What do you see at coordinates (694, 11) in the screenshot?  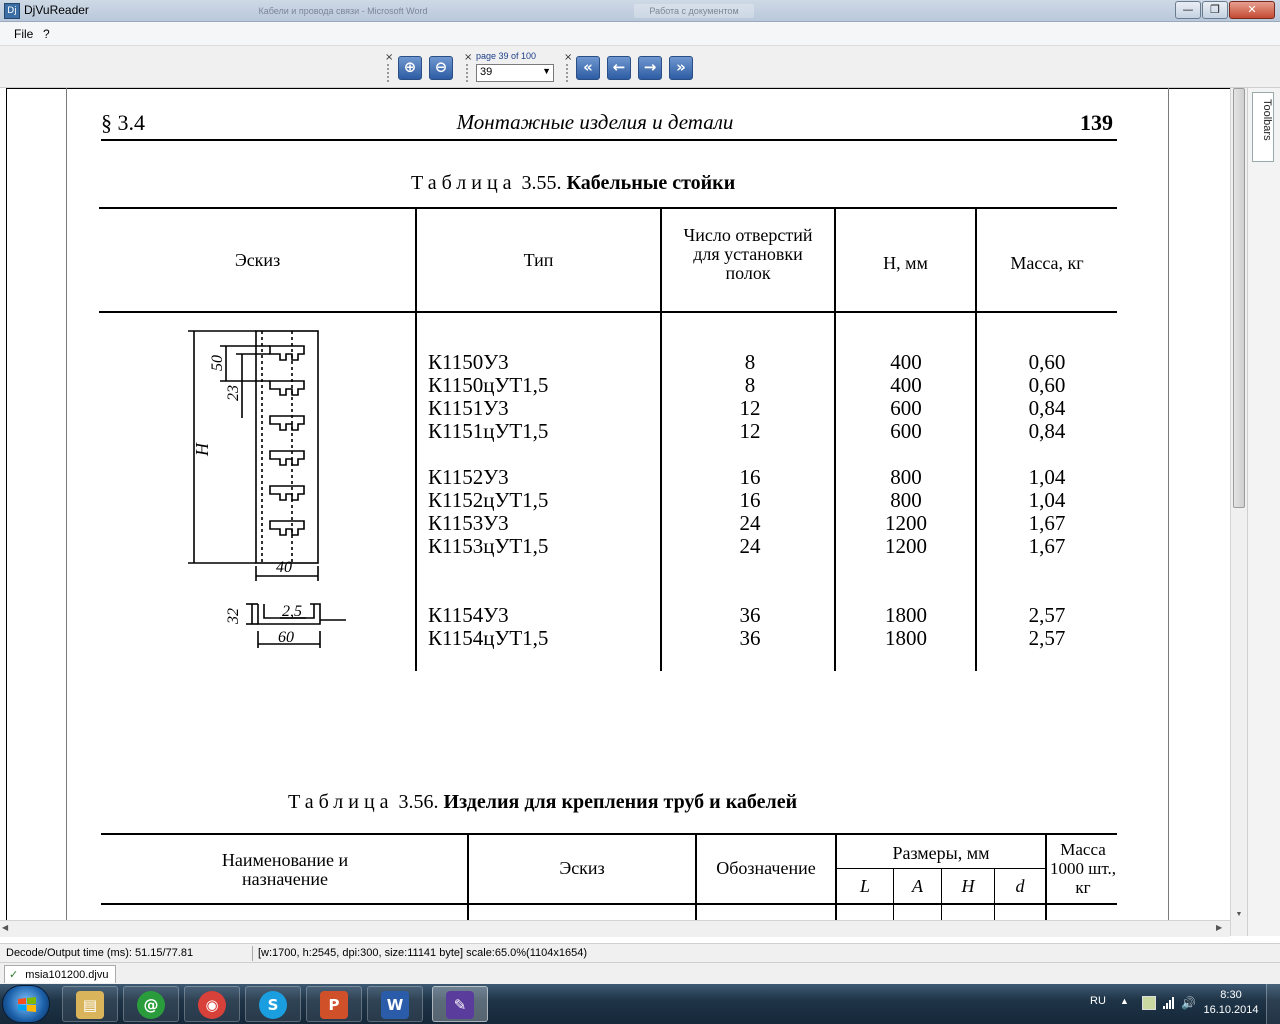 I see `background-window-title: Работа с документом` at bounding box center [694, 11].